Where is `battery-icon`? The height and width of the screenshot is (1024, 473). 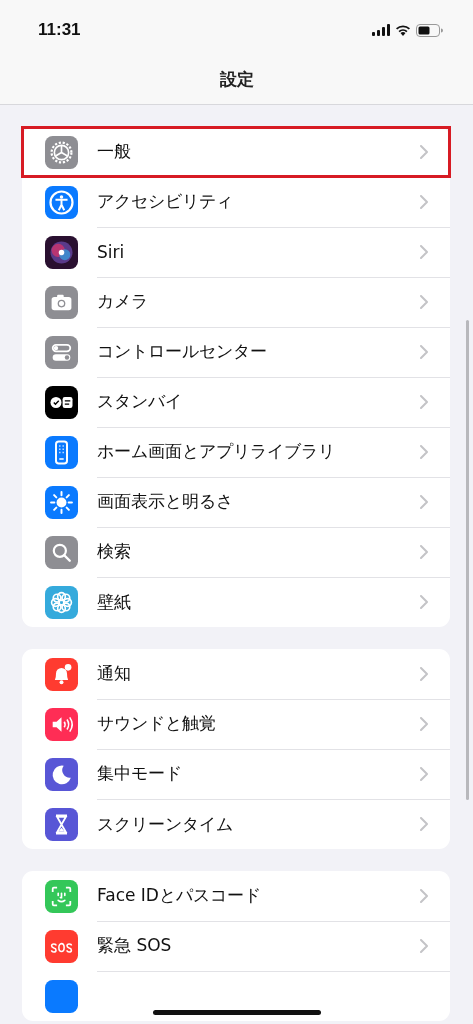 battery-icon is located at coordinates (429, 30).